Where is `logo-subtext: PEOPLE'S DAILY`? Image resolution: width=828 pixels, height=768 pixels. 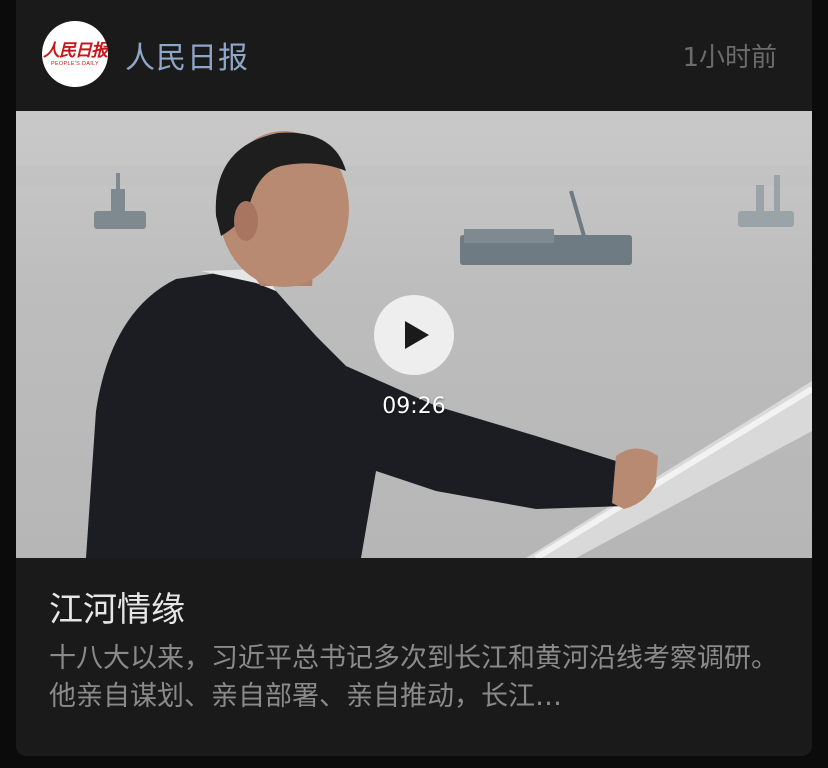
logo-subtext: PEOPLE'S DAILY is located at coordinates (75, 64).